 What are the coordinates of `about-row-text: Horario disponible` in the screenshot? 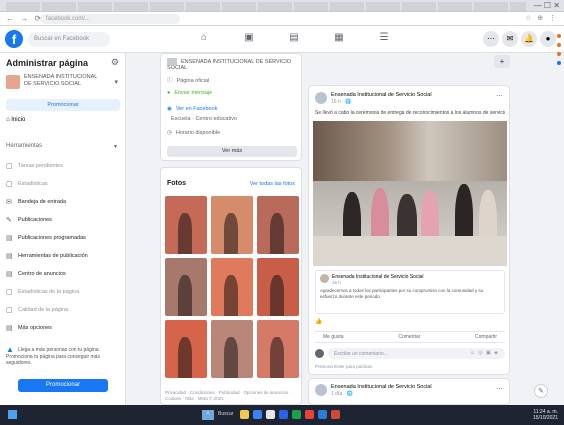 It's located at (198, 133).